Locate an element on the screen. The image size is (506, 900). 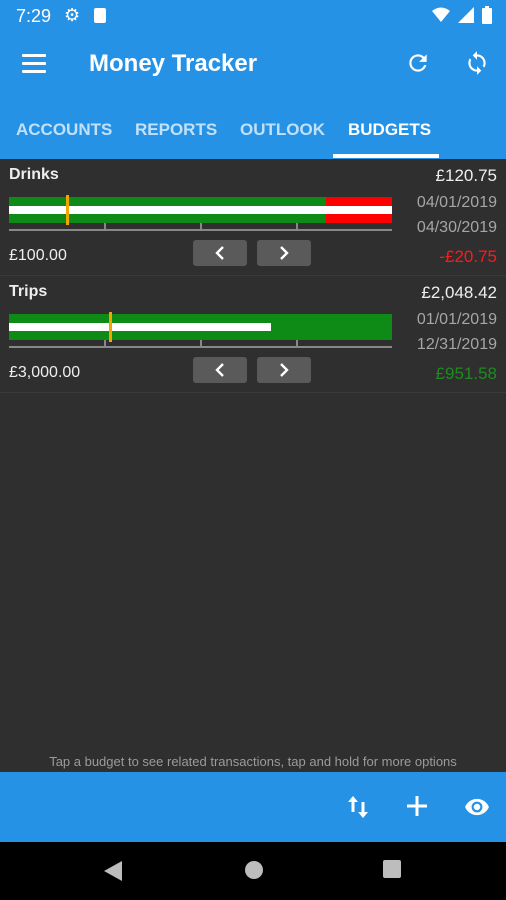
refresh-icon is located at coordinates (418, 63).